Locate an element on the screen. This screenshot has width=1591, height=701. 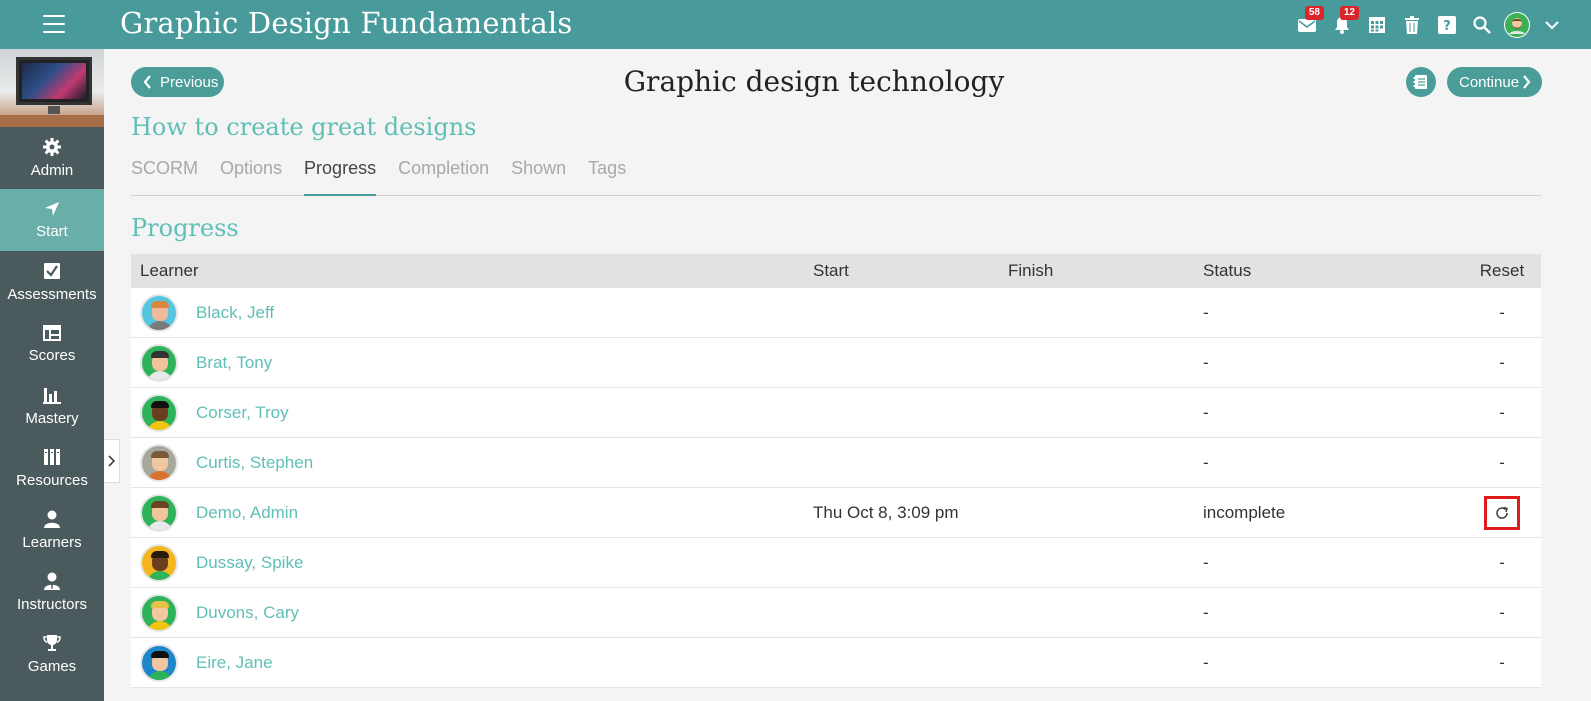
reset-icon is located at coordinates (1502, 512).